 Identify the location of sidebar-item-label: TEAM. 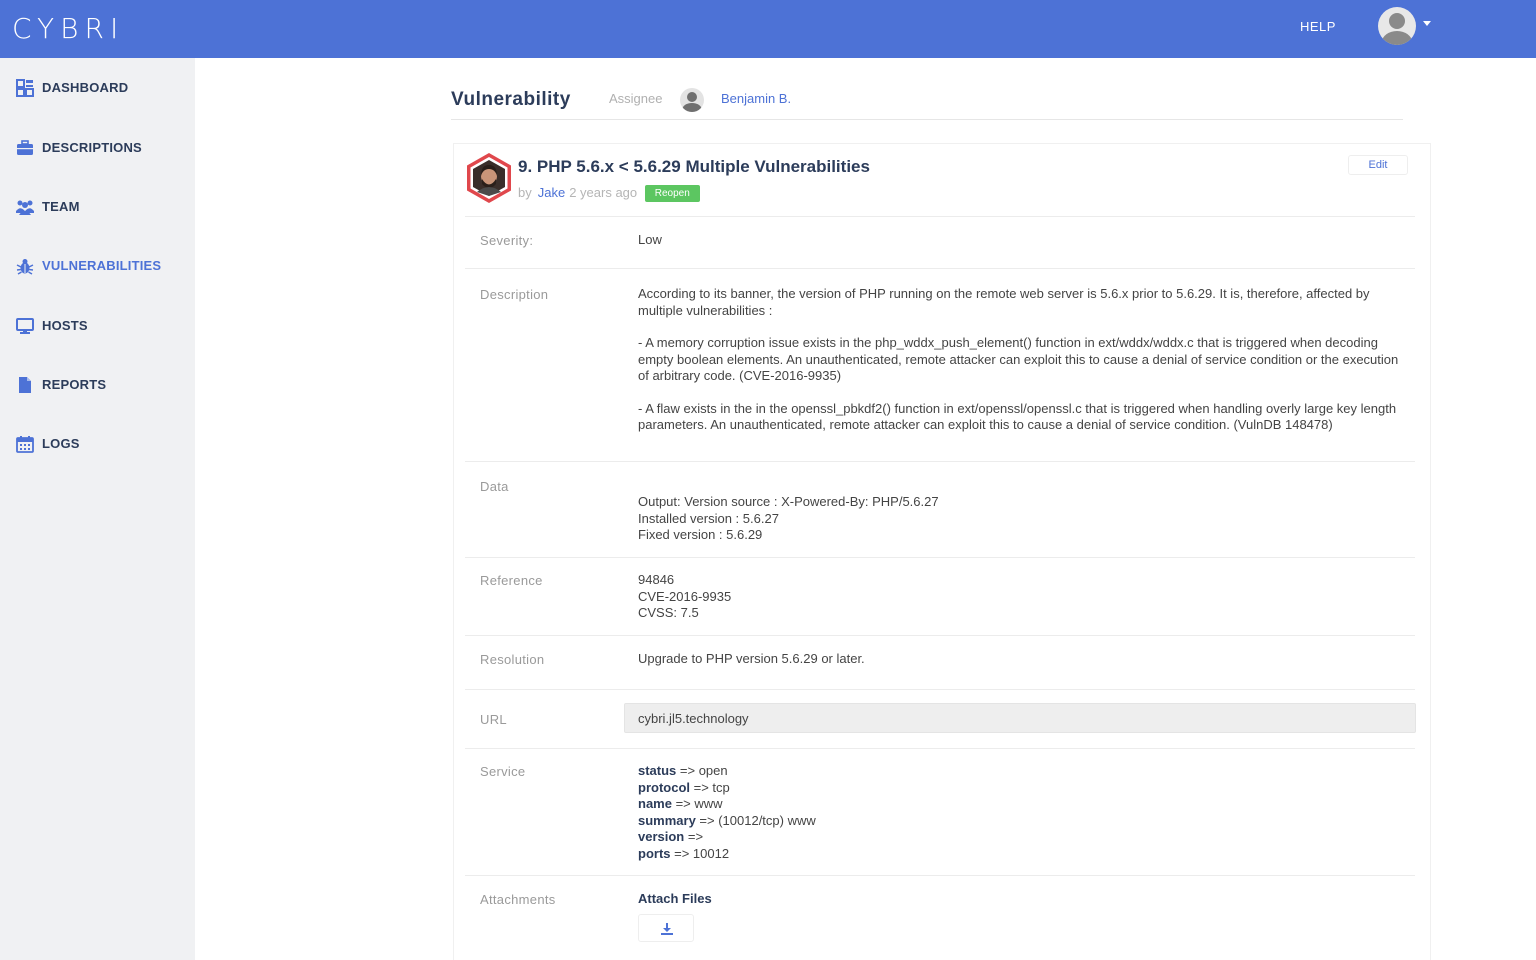
(61, 206).